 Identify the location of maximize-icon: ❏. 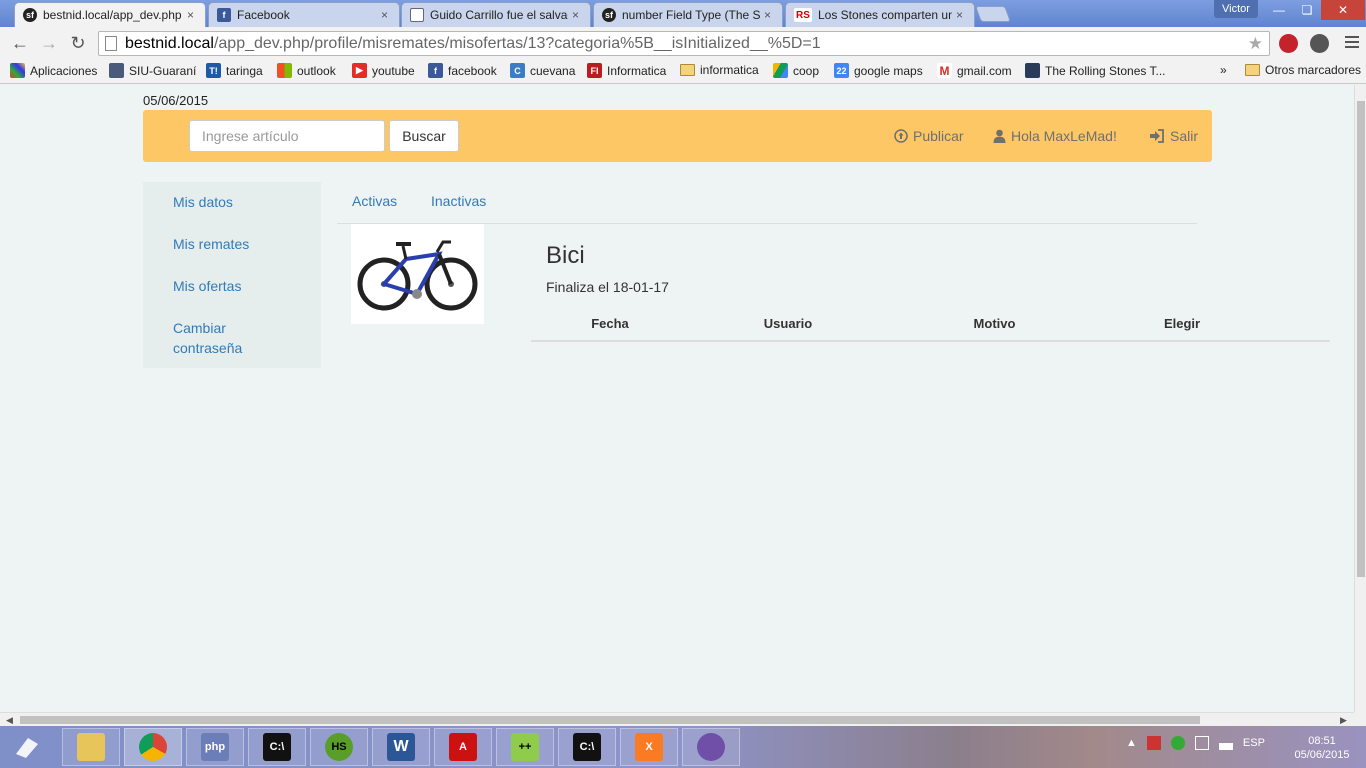
(1307, 10).